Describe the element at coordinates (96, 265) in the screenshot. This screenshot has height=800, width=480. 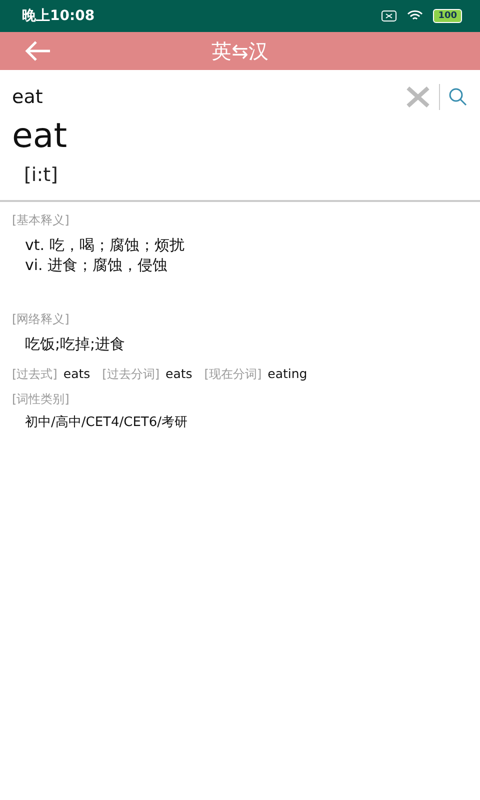
I see `definition-line: vi. 进食；腐蚀，侵蚀` at that location.